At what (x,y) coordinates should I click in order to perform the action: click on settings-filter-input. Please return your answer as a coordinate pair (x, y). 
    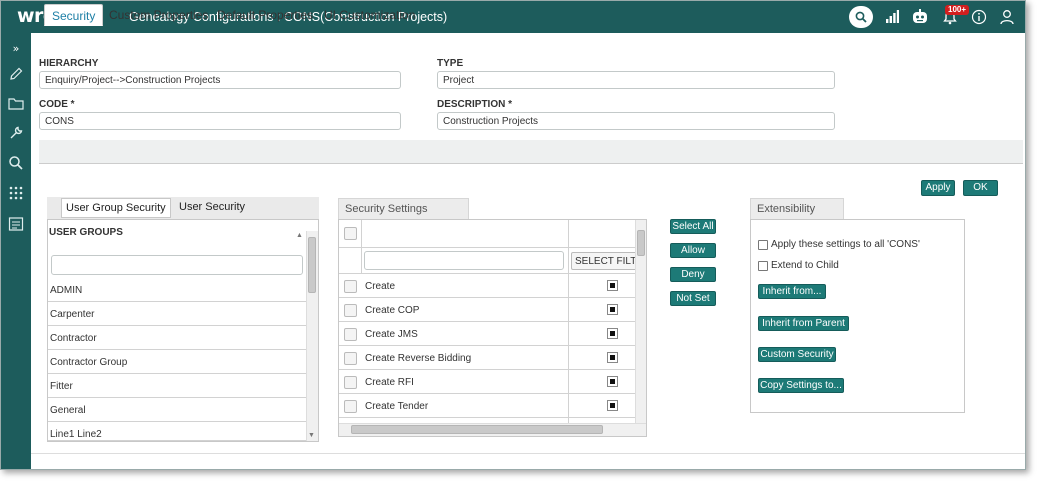
    Looking at the image, I should click on (464, 260).